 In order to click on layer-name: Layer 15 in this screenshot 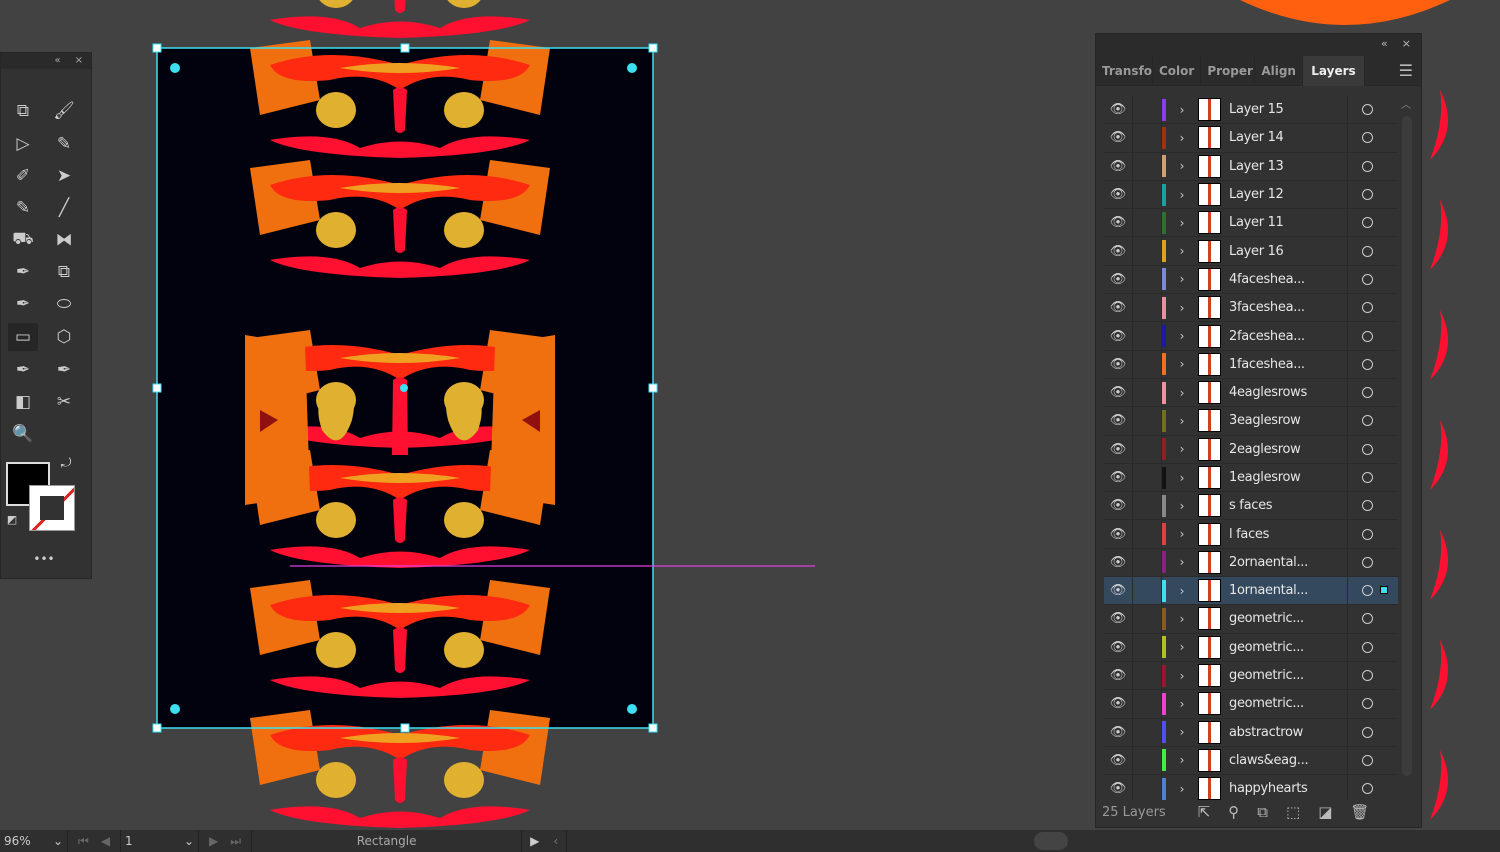, I will do `click(1288, 109)`.